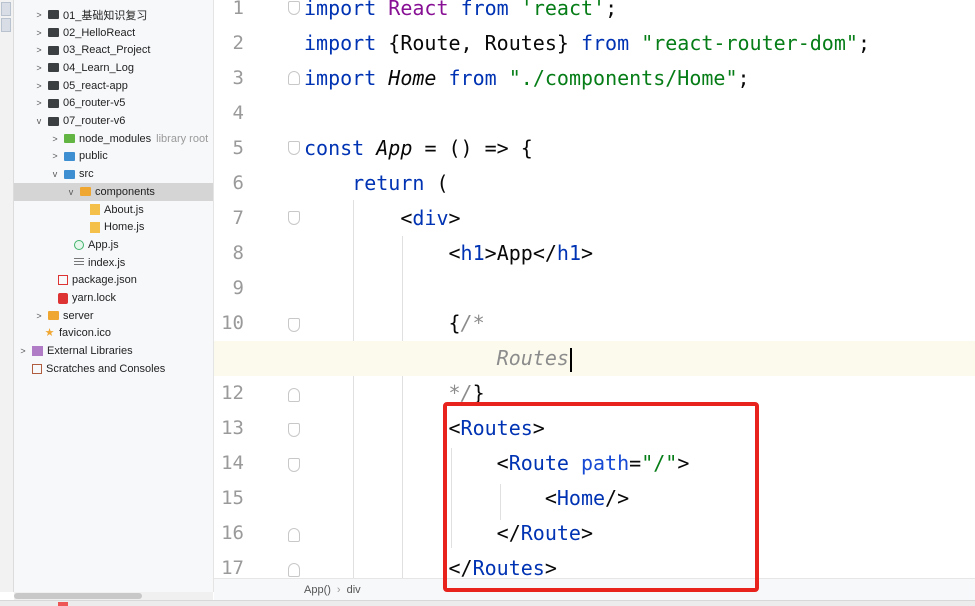 This screenshot has height=606, width=975. Describe the element at coordinates (232, 393) in the screenshot. I see `line-number: 12` at that location.